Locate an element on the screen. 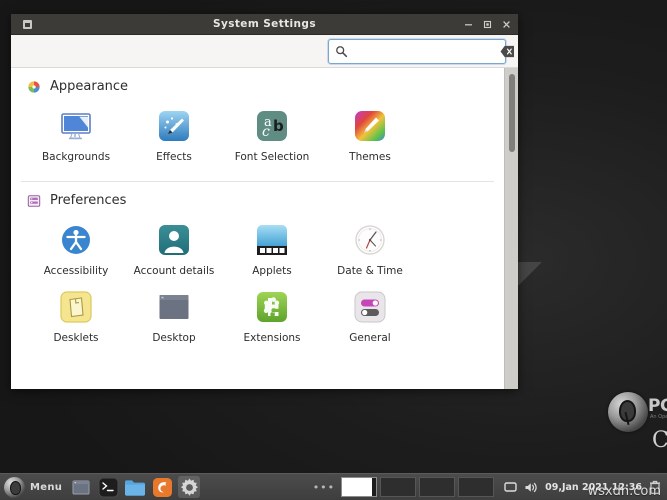 This screenshot has height=500, width=667. window-button-active is located at coordinates (359, 487).